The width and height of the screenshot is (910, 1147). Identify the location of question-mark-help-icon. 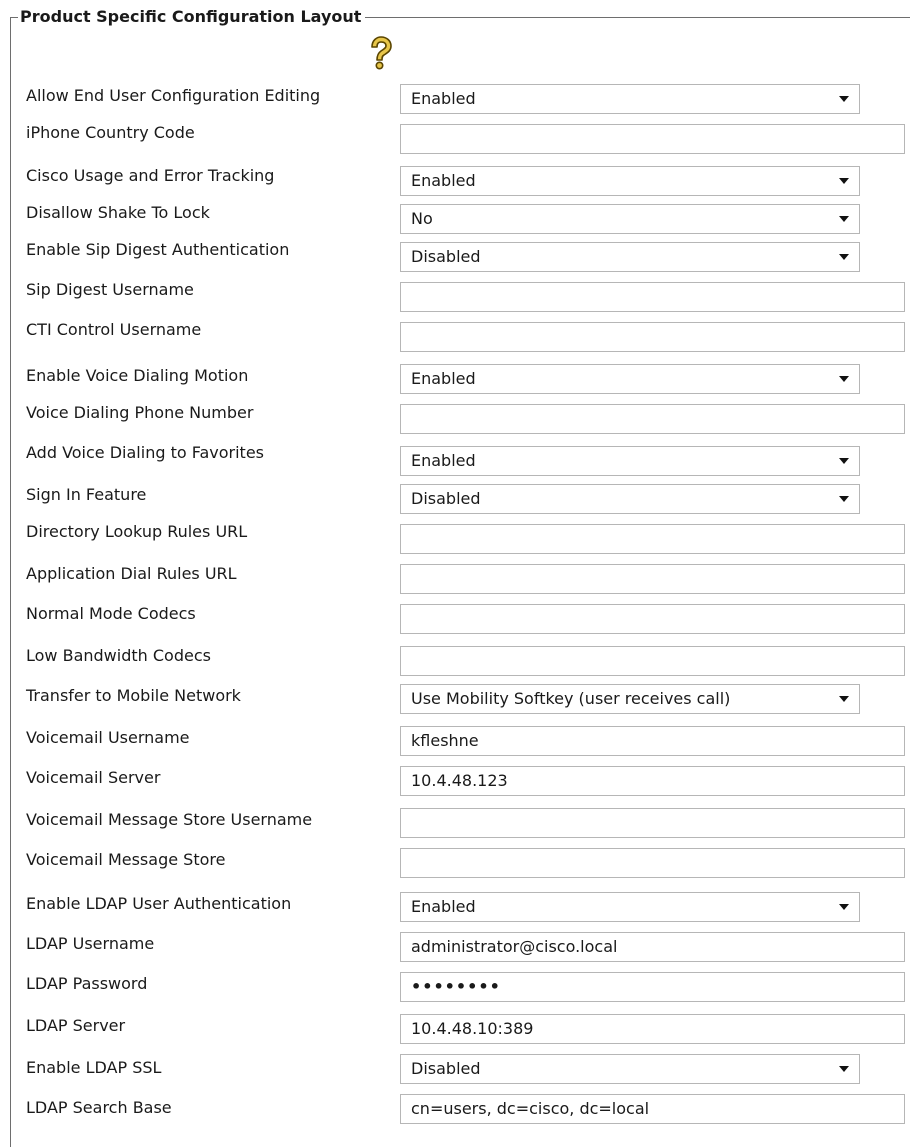
(380, 53).